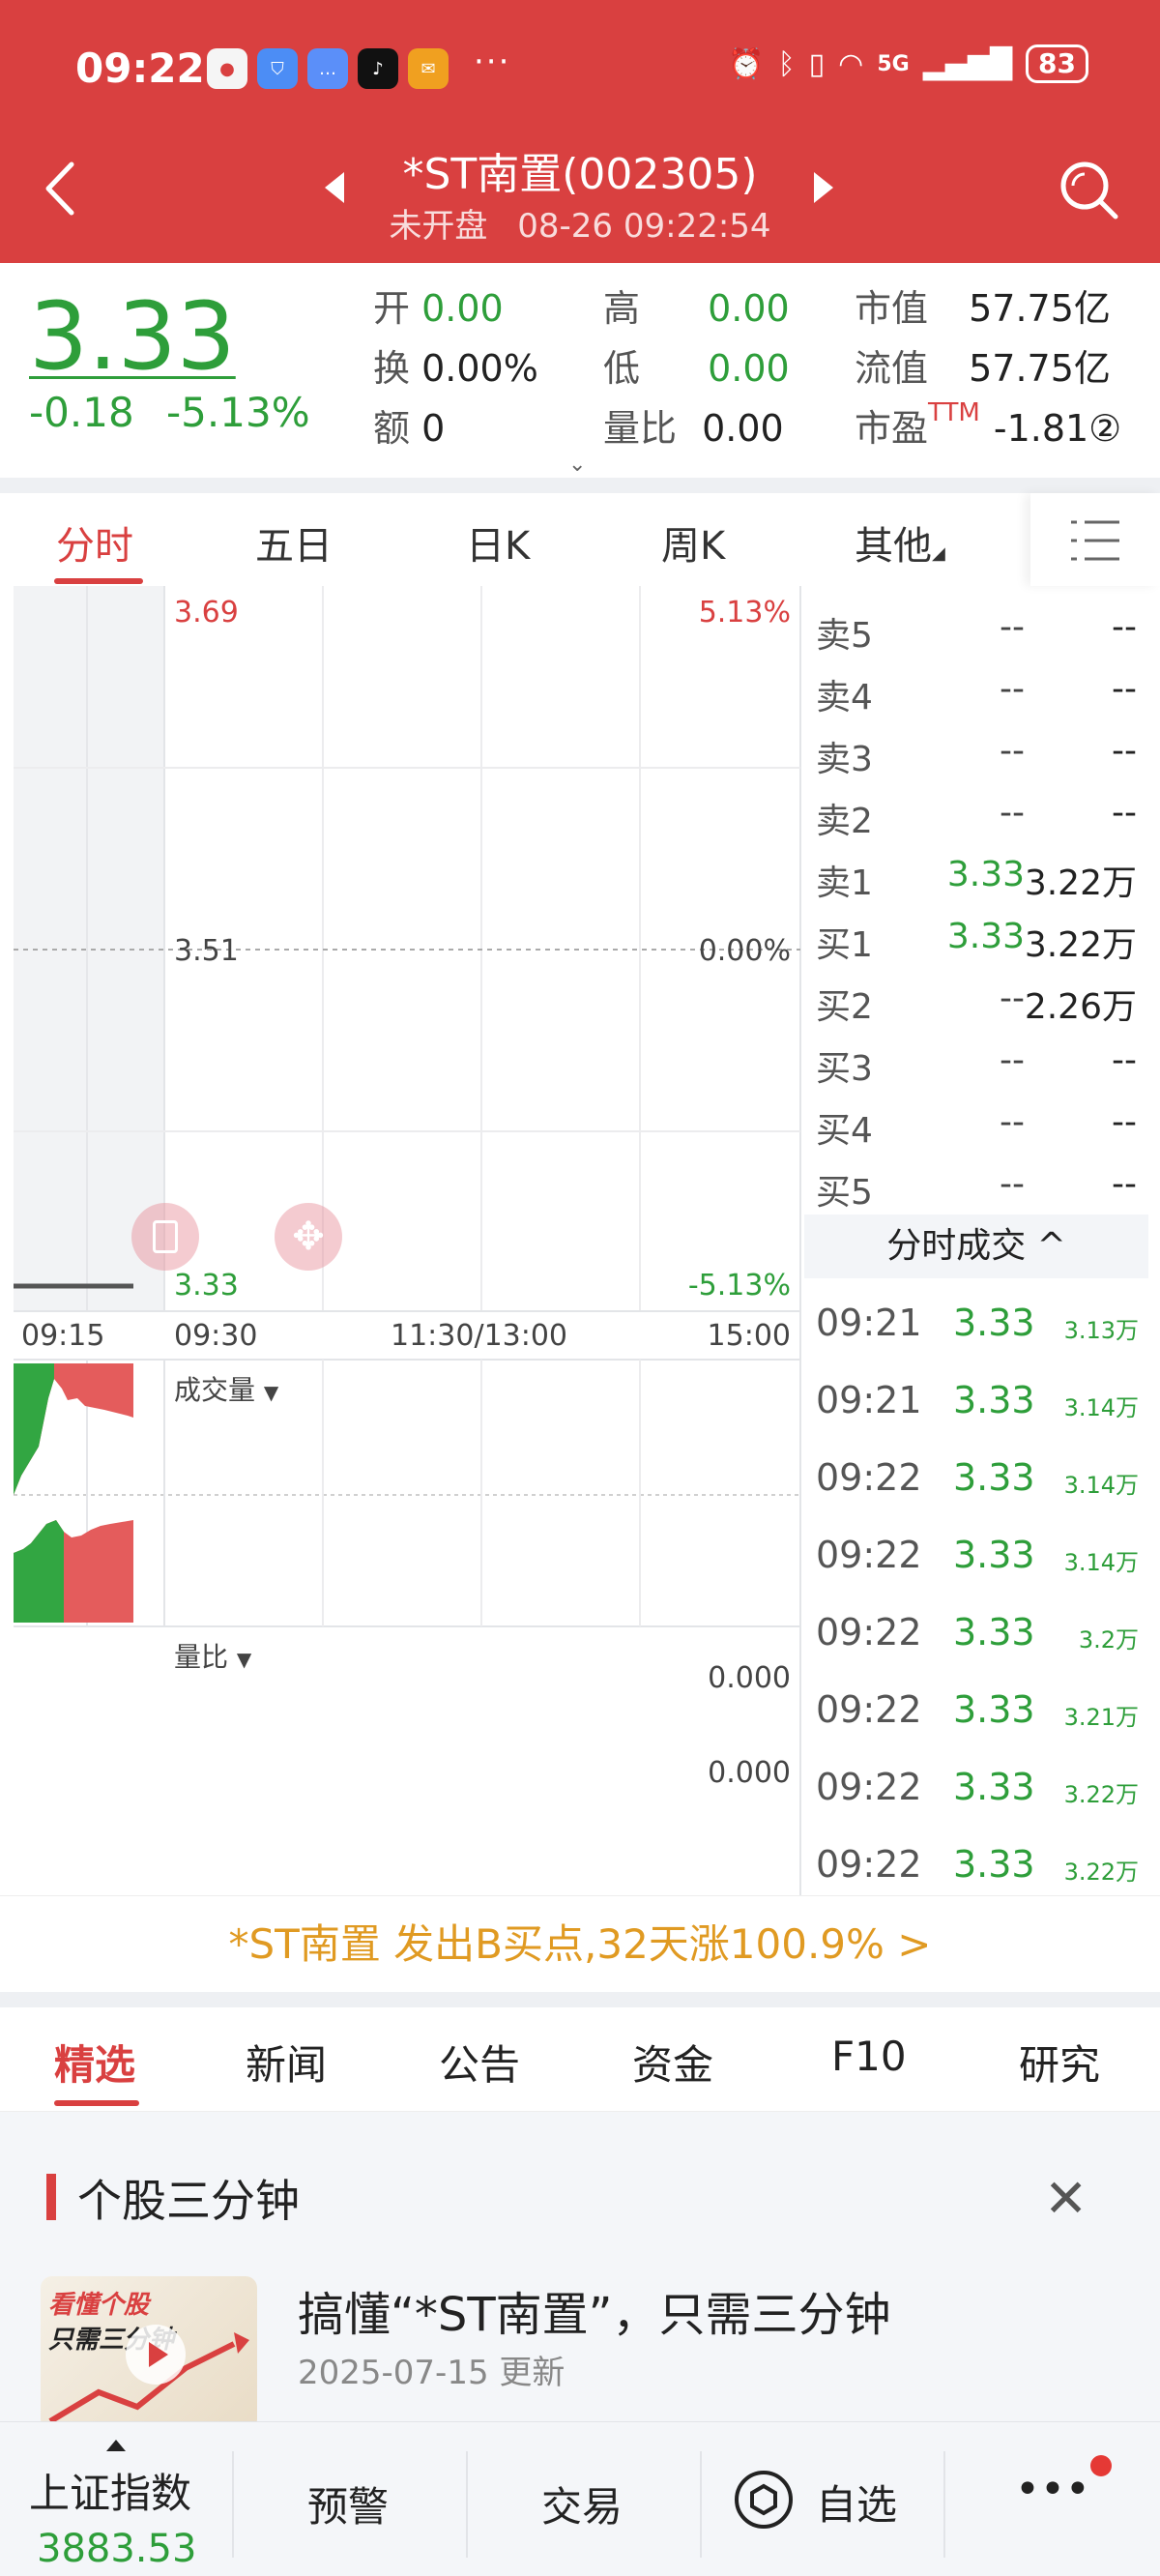 The image size is (1160, 2576). Describe the element at coordinates (824, 187) in the screenshot. I see `next-stock-icon` at that location.